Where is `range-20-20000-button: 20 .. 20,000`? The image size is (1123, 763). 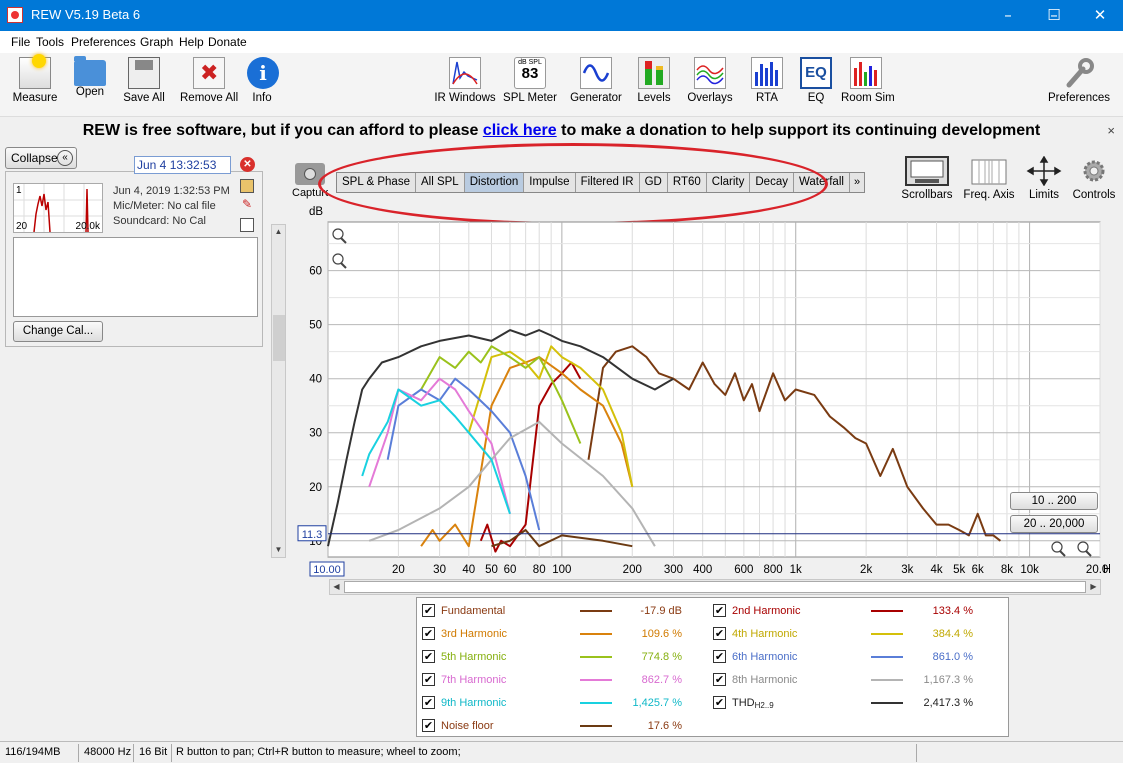
range-20-20000-button: 20 .. 20,000 is located at coordinates (1054, 524).